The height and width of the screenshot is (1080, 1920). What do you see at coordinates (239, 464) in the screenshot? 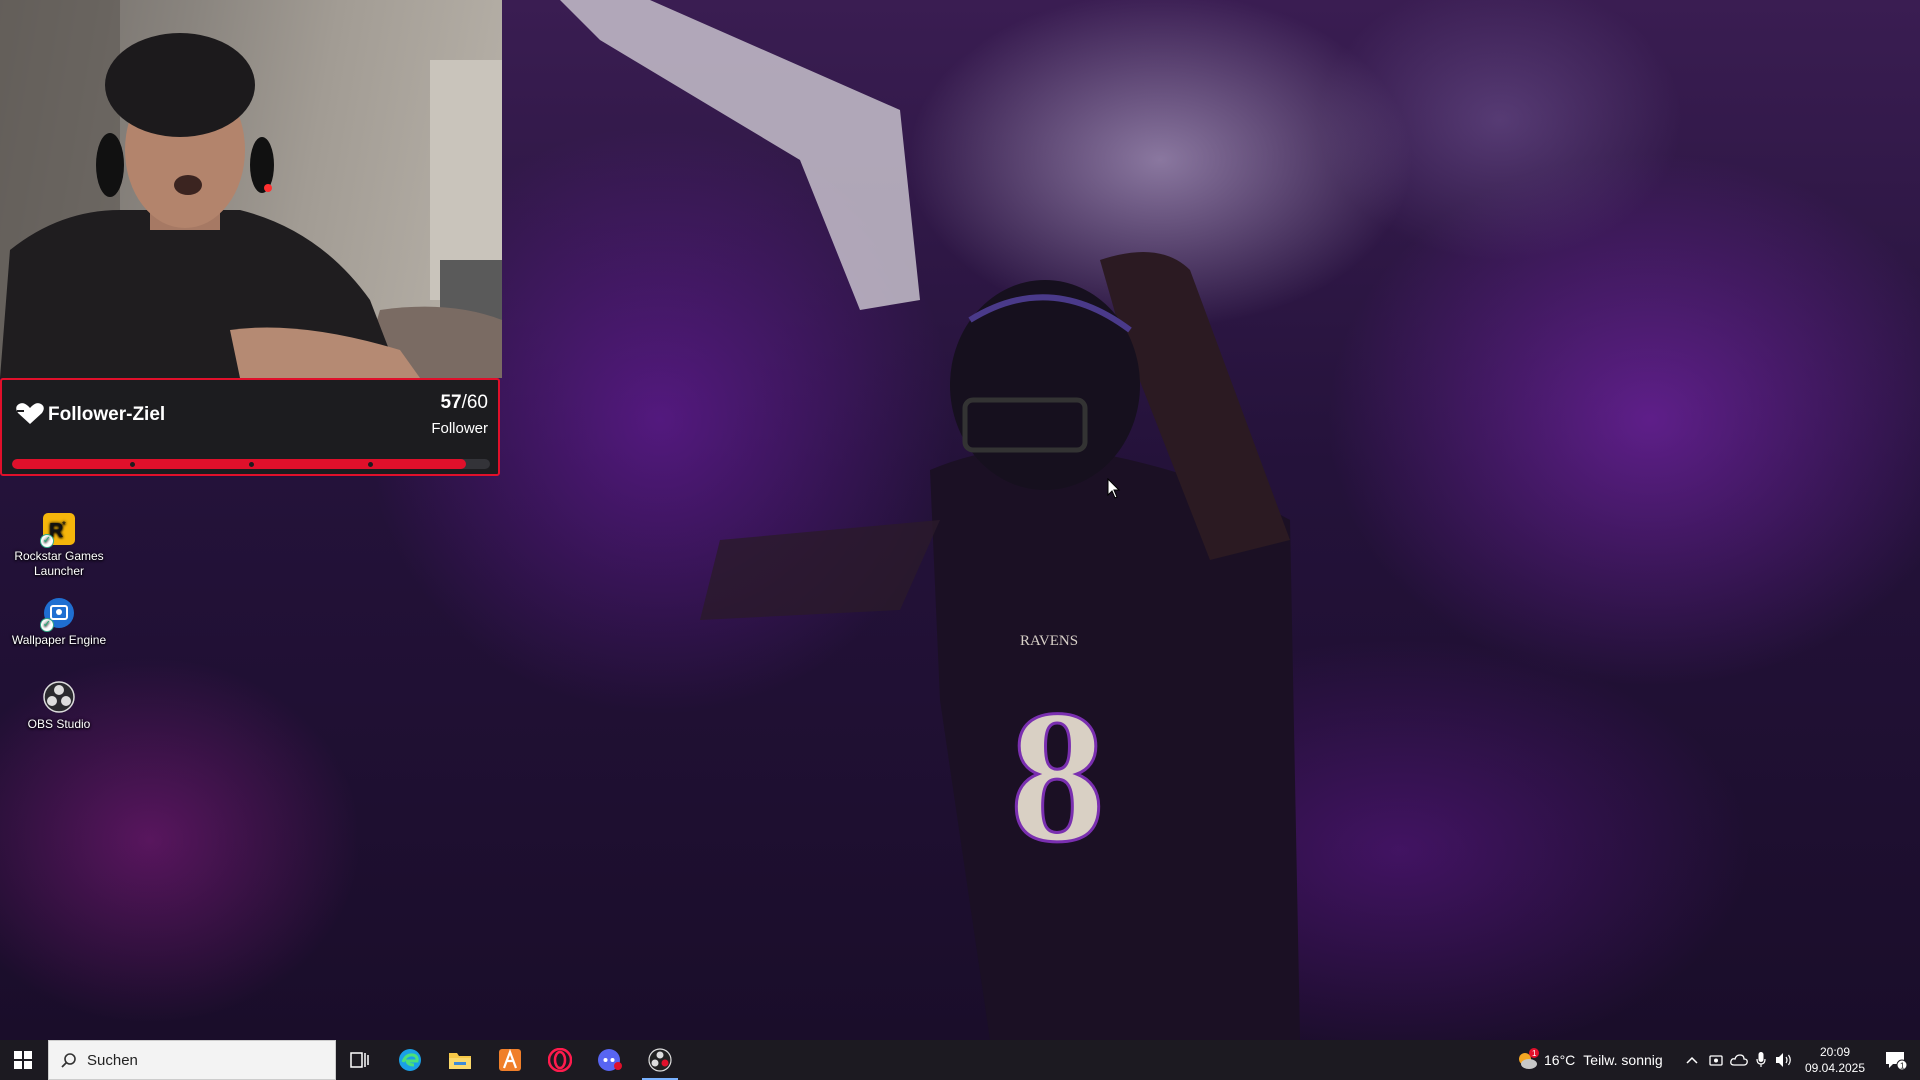
I see `follower-goal-progress-fill` at bounding box center [239, 464].